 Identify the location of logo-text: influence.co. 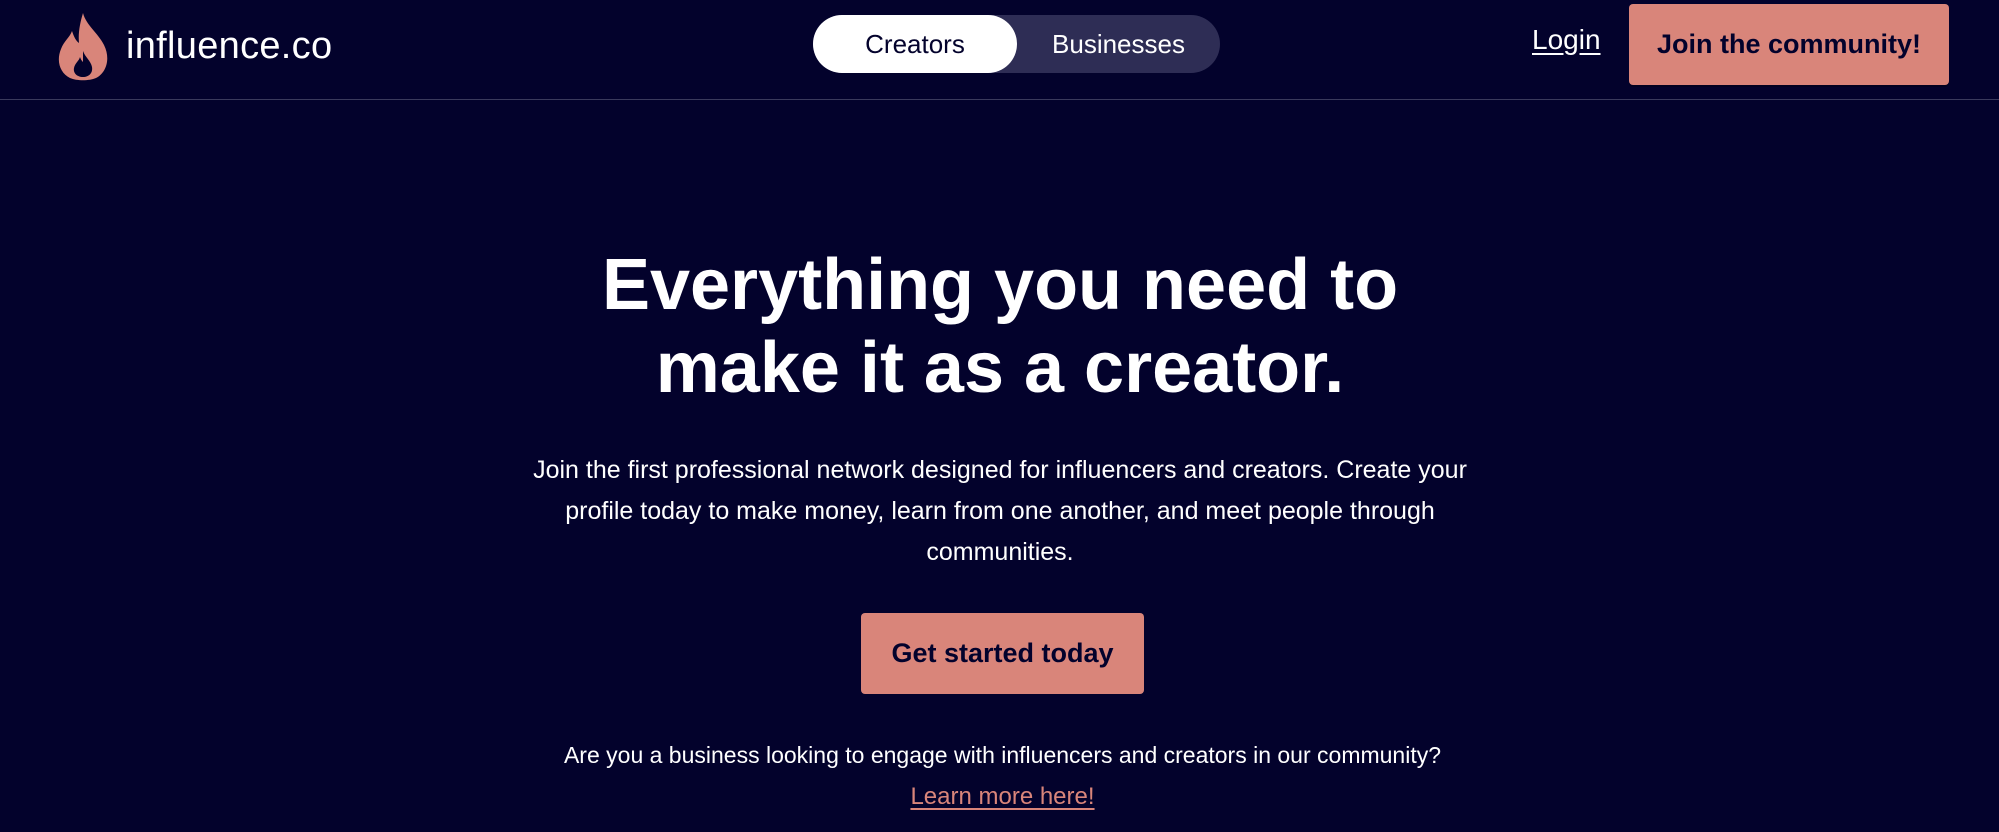
(229, 45).